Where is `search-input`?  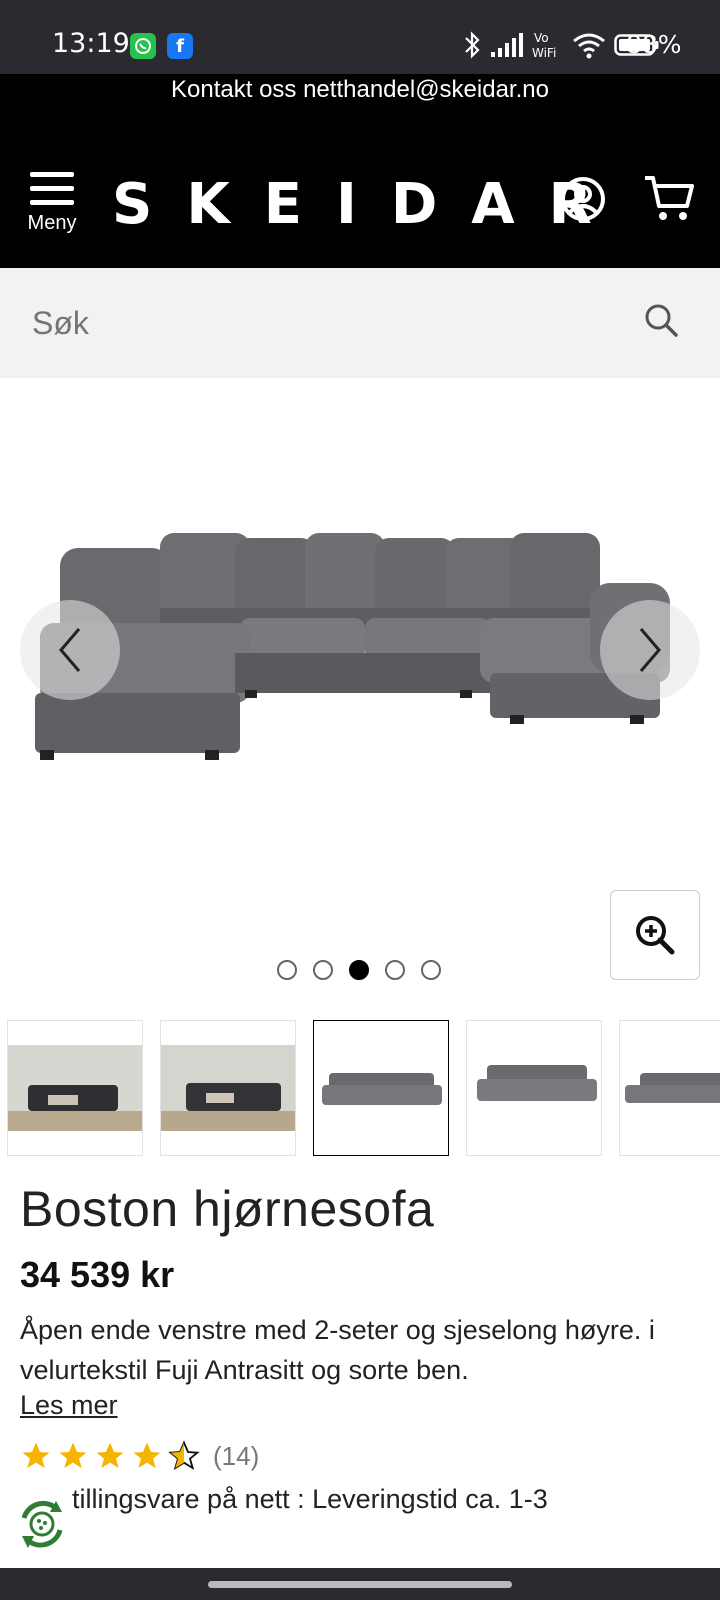 search-input is located at coordinates (322, 323).